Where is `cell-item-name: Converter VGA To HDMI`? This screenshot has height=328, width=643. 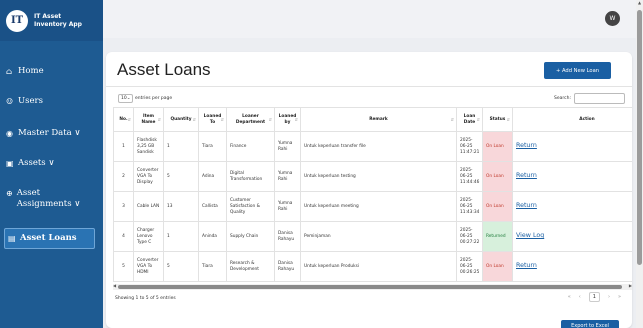
cell-item-name: Converter VGA To HDMI is located at coordinates (148, 266).